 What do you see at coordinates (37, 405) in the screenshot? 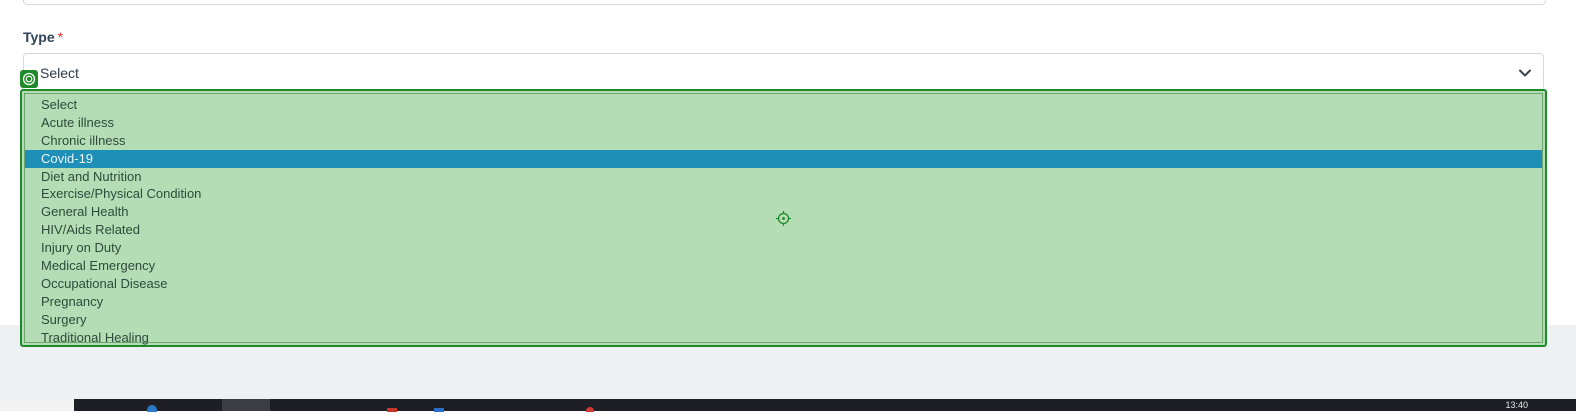
I see `taskbar-start-area` at bounding box center [37, 405].